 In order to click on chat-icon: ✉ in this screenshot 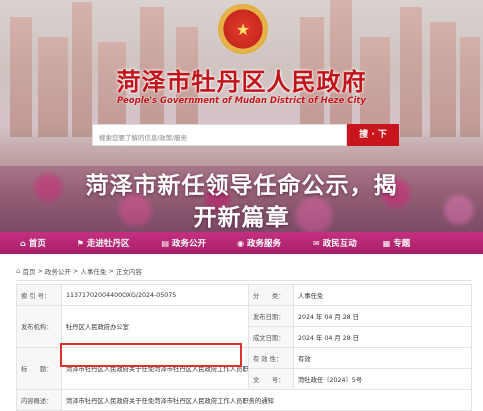, I will do `click(316, 243)`.